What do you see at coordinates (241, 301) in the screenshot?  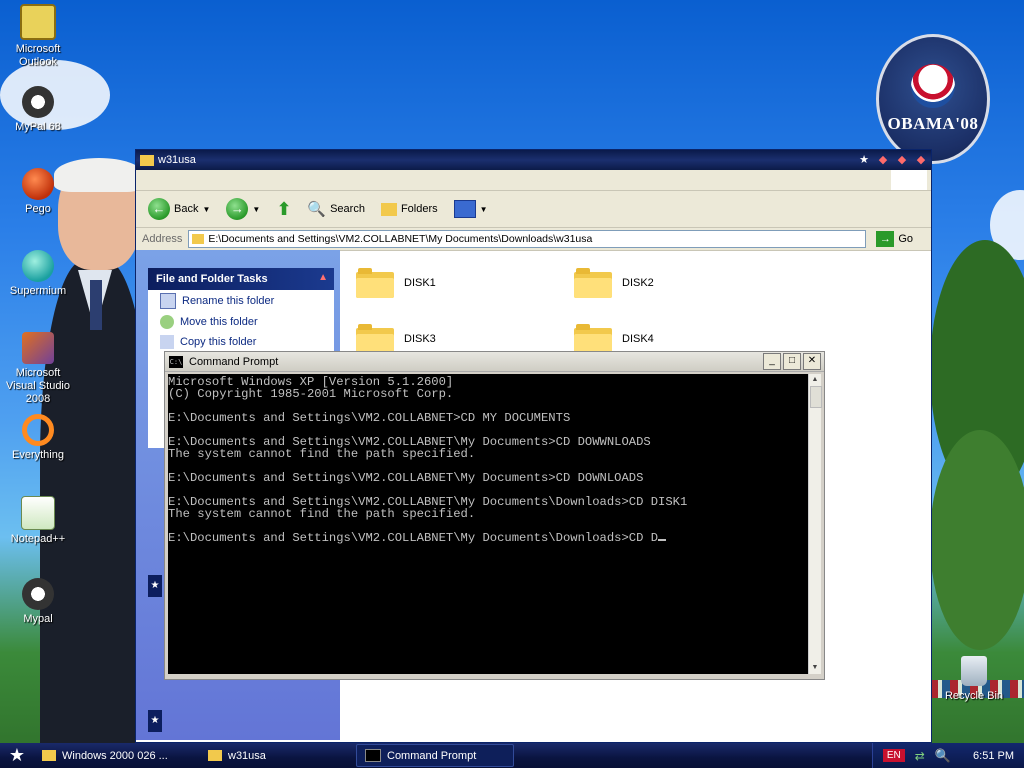 I see `rename-folder-link: Rename this folder` at bounding box center [241, 301].